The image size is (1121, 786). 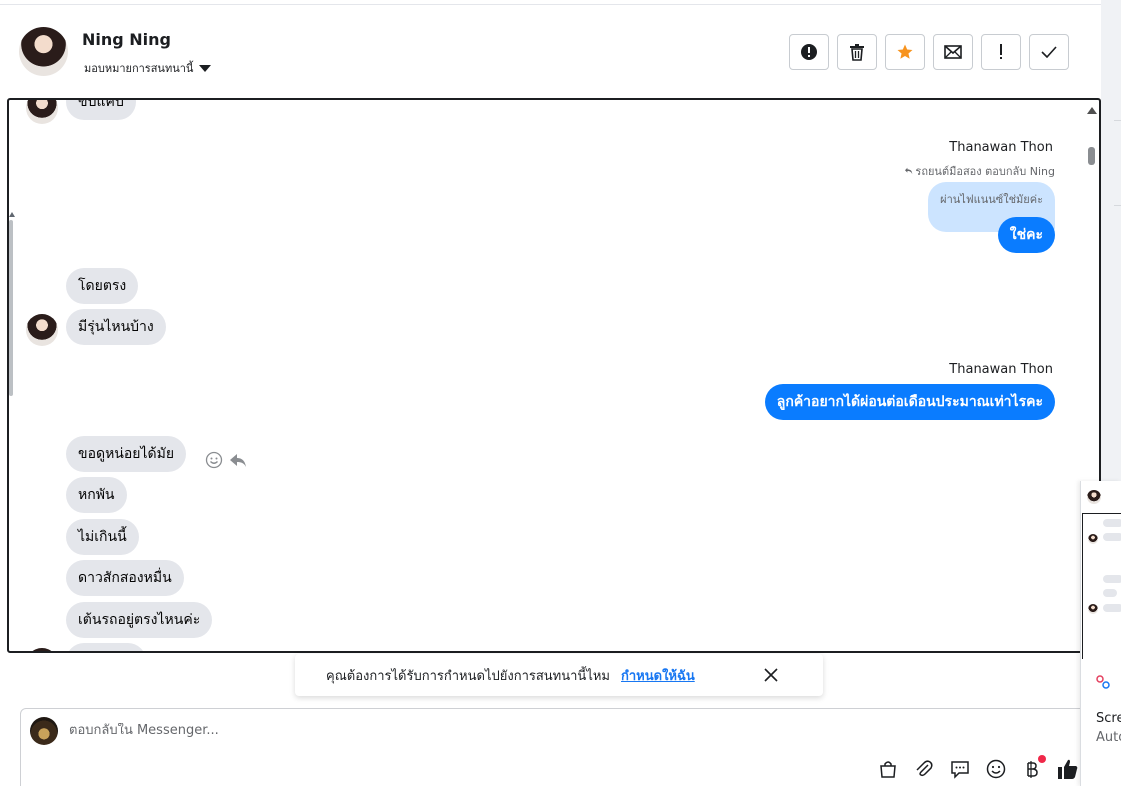 I want to click on outgoing-message: ใช่คะ, so click(x=1026, y=235).